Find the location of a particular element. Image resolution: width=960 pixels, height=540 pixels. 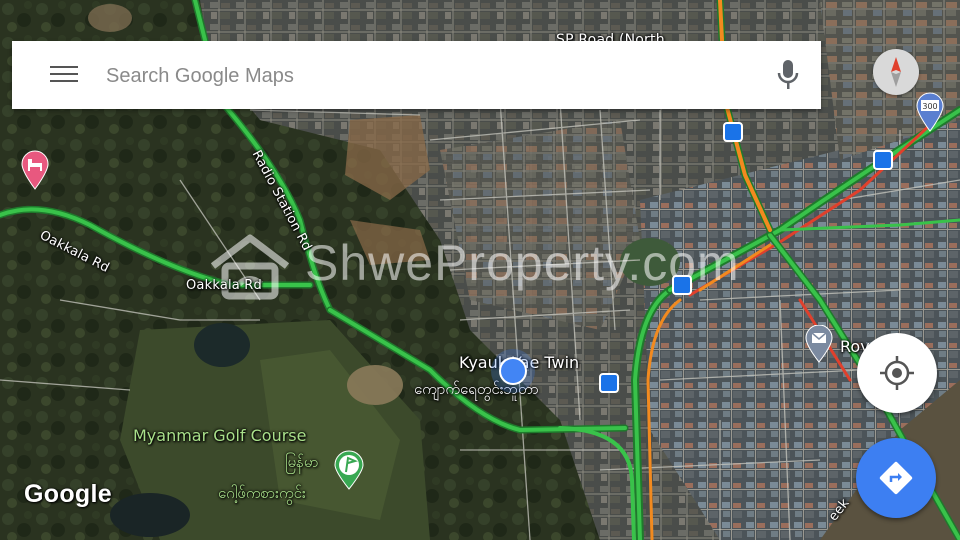

mail-pin-icon is located at coordinates (819, 344).